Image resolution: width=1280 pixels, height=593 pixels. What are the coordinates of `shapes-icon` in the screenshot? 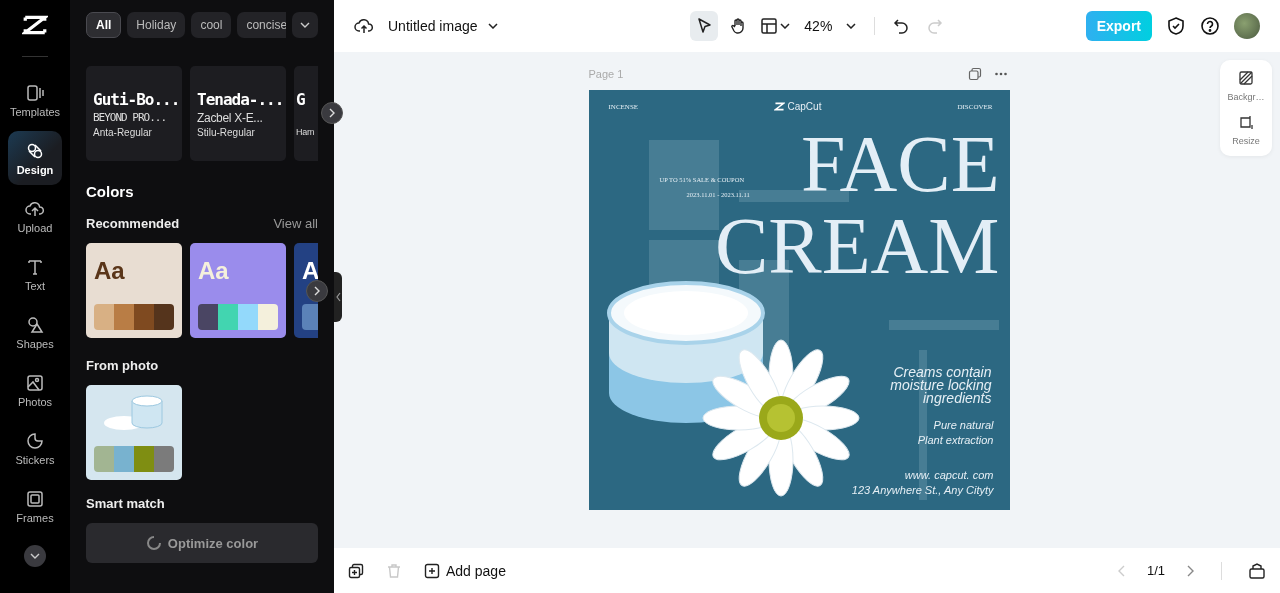 It's located at (35, 324).